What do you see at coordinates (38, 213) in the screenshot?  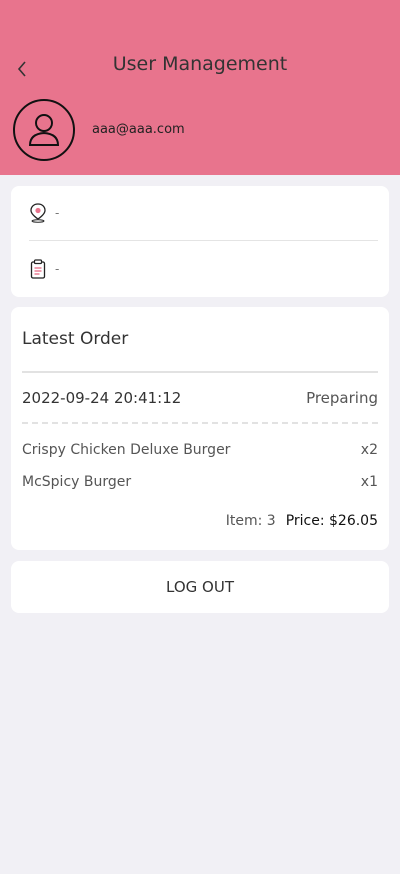 I see `location-pin-icon` at bounding box center [38, 213].